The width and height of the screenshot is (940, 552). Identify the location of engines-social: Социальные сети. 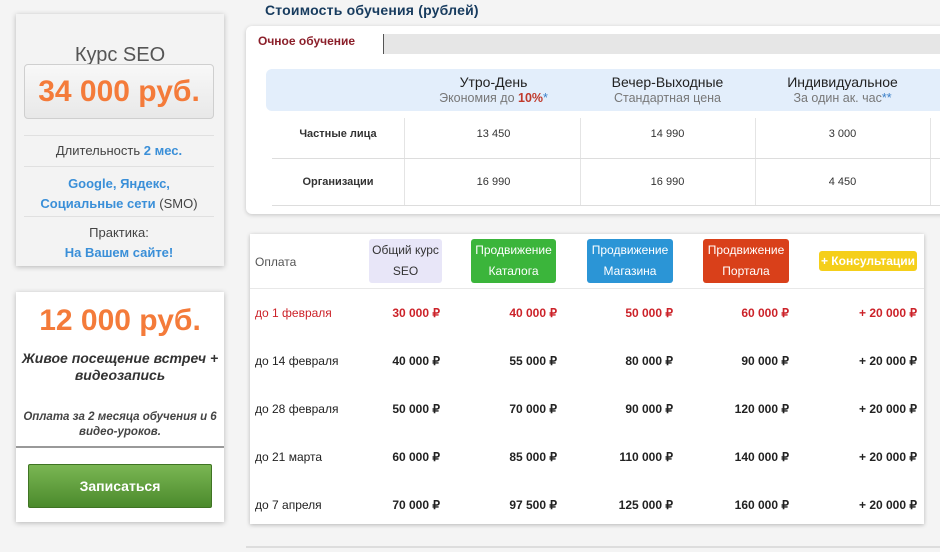
(98, 203).